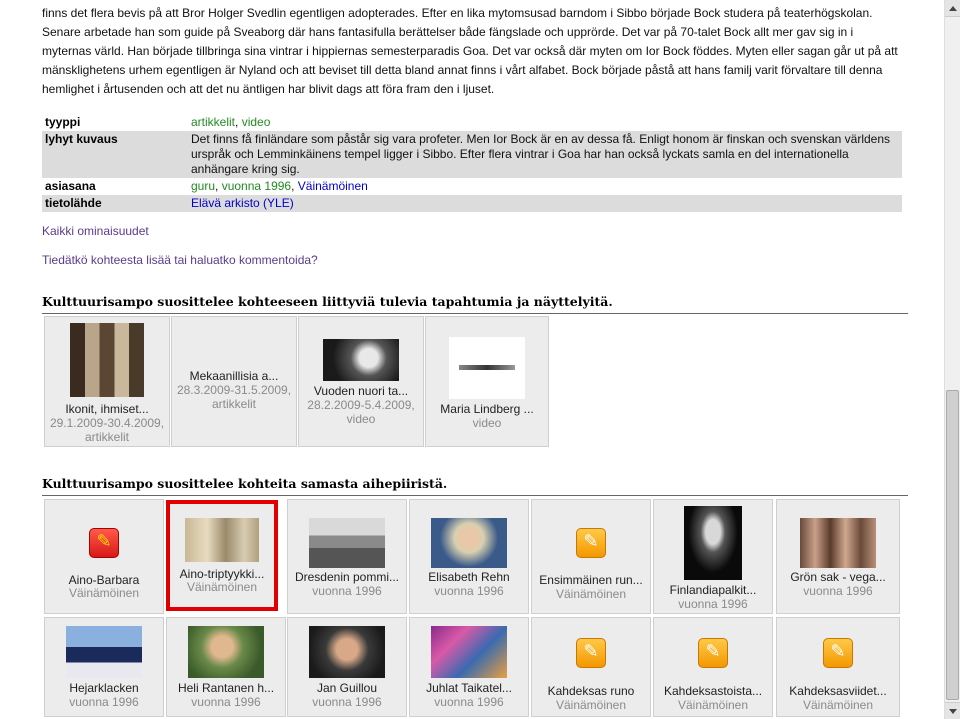 The width and height of the screenshot is (960, 719). I want to click on related-card: Elisabeth Rehn vuonna 1996, so click(469, 556).